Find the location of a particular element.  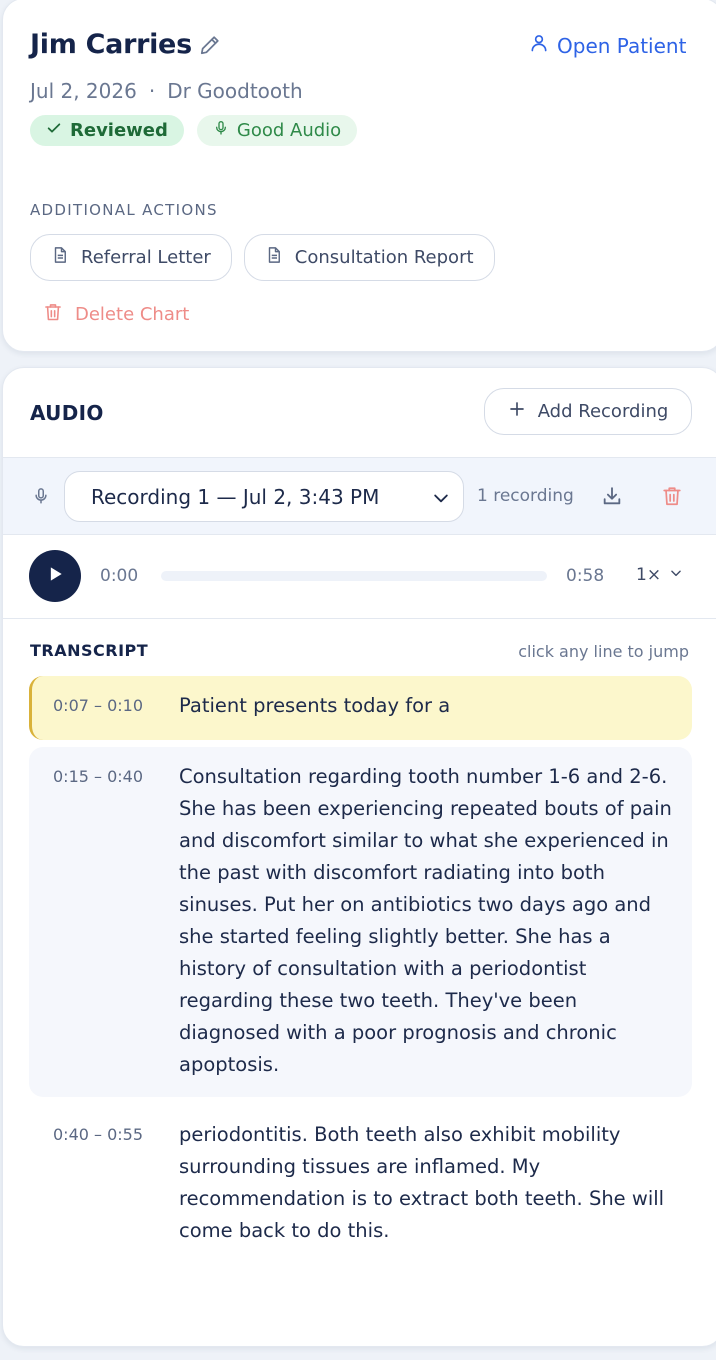

transcript-text: Patient presents today for a is located at coordinates (315, 705).